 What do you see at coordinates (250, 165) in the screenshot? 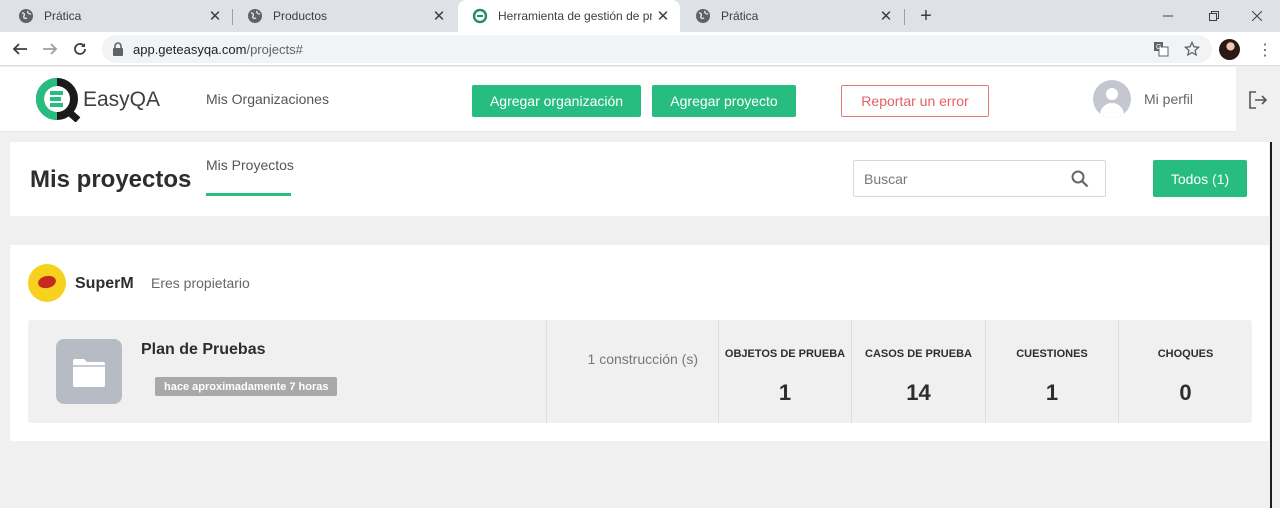
I see `tab-my-projects: Mis Proyectos` at bounding box center [250, 165].